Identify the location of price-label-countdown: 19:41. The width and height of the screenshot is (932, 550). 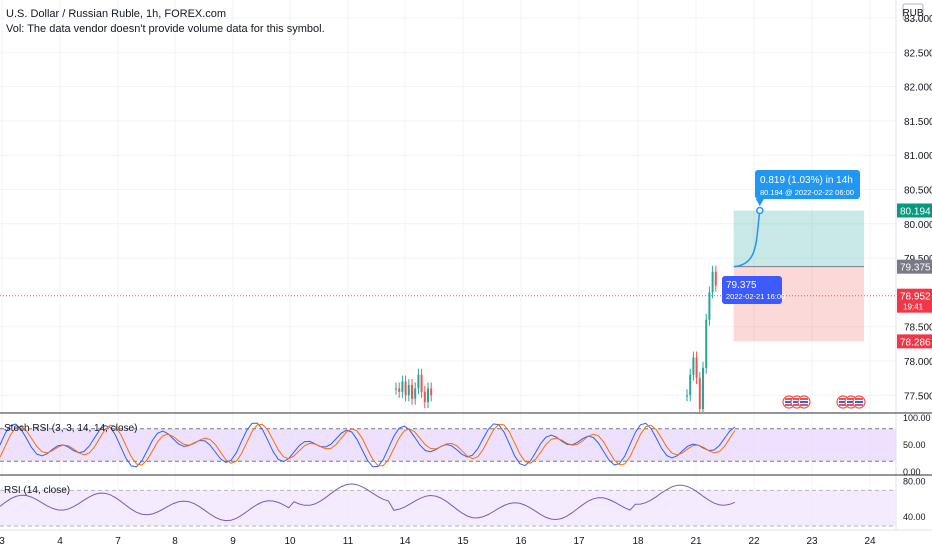
(913, 307).